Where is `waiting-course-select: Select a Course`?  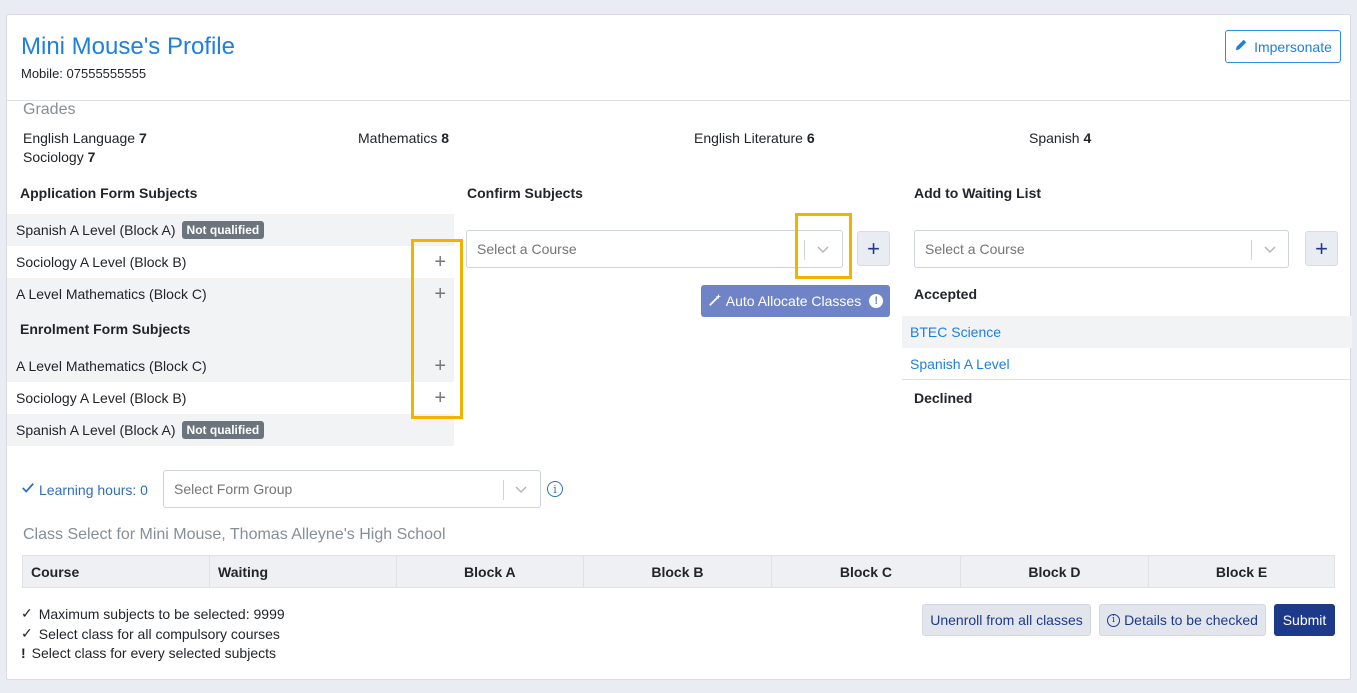 waiting-course-select: Select a Course is located at coordinates (1101, 249).